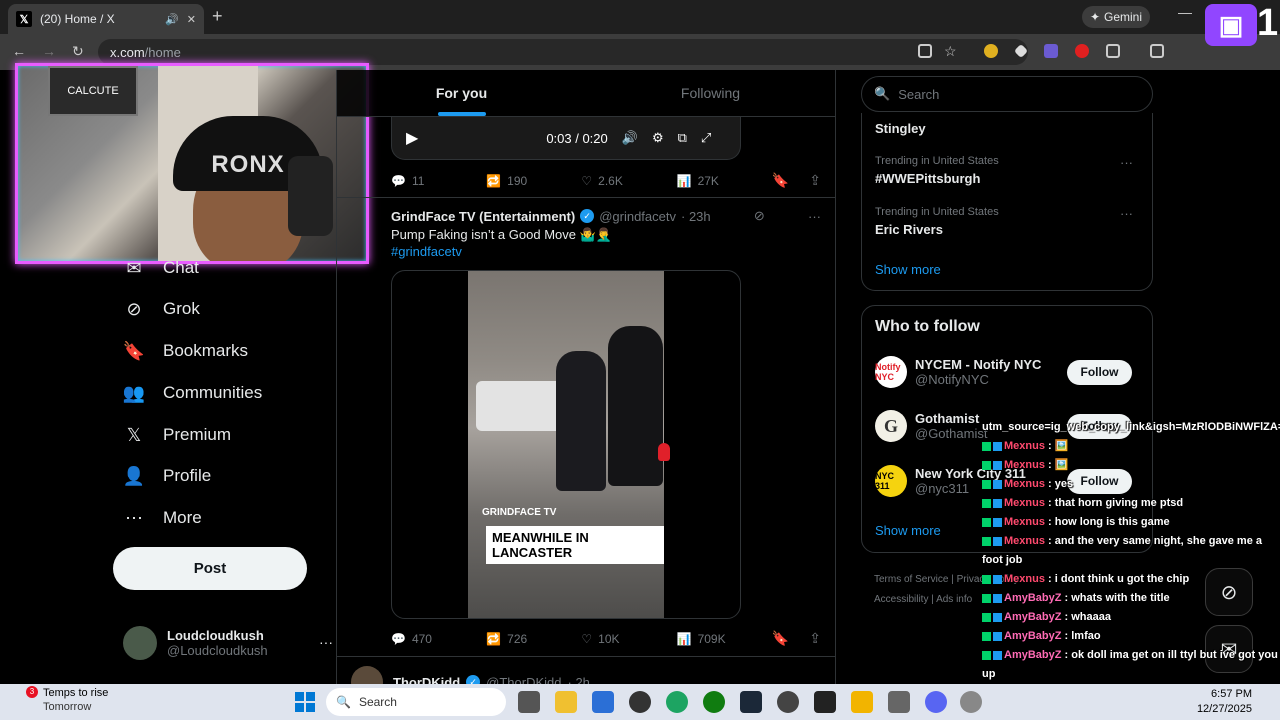 The image size is (1280, 720). Describe the element at coordinates (78, 51) in the screenshot. I see `reload-icon: ↻` at that location.